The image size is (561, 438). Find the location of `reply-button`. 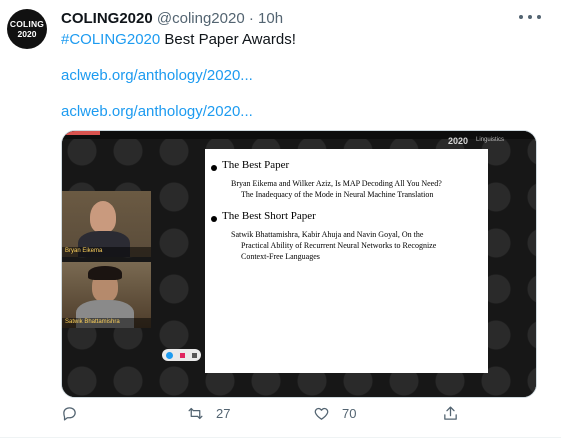

reply-button is located at coordinates (69, 413).